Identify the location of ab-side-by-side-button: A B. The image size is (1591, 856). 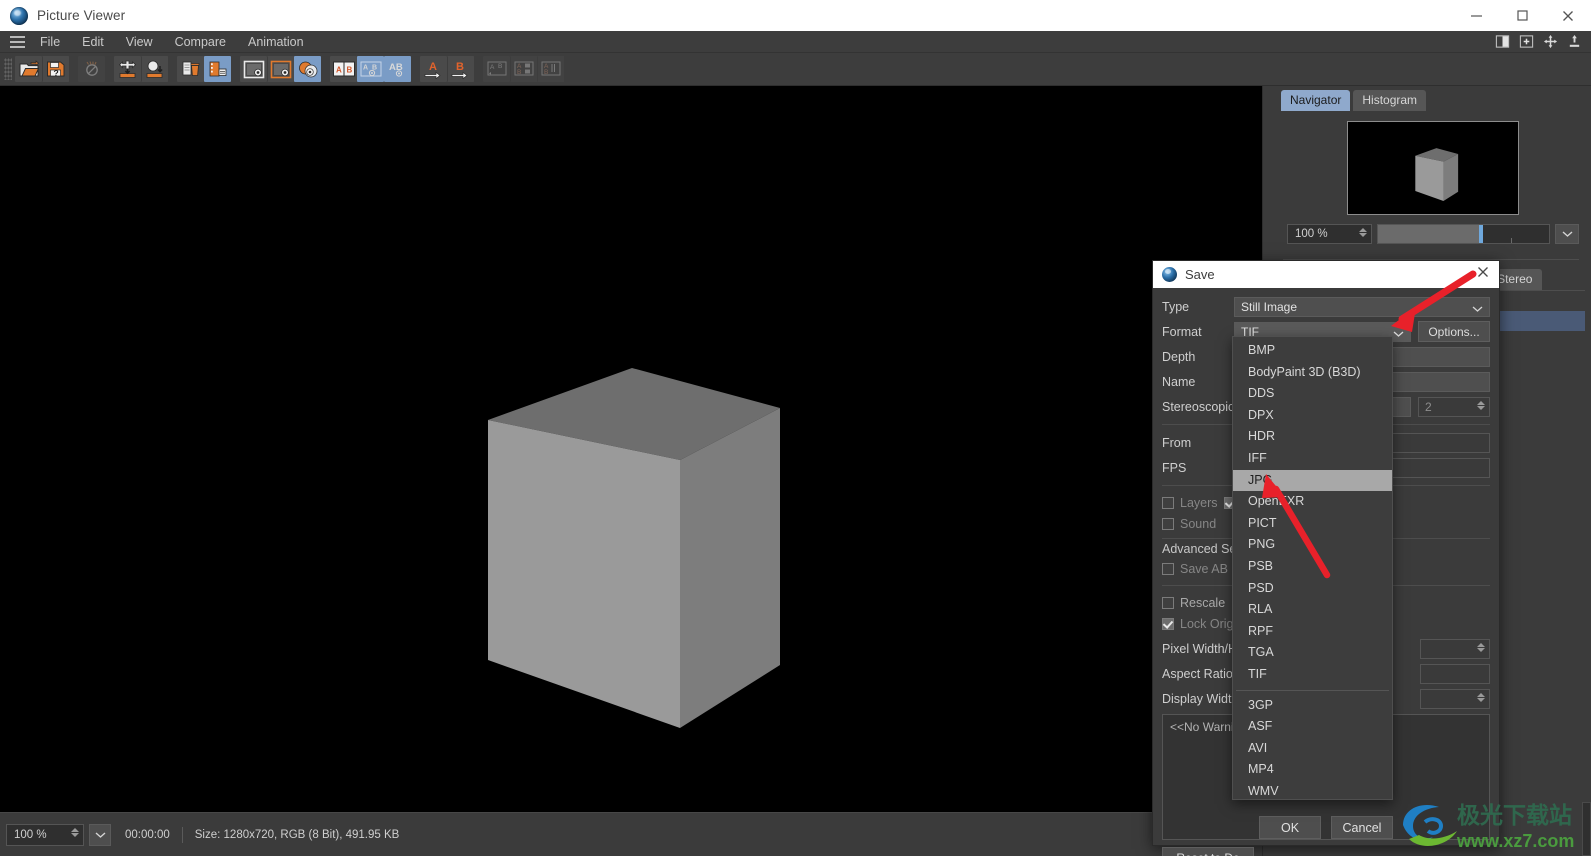
(496, 69).